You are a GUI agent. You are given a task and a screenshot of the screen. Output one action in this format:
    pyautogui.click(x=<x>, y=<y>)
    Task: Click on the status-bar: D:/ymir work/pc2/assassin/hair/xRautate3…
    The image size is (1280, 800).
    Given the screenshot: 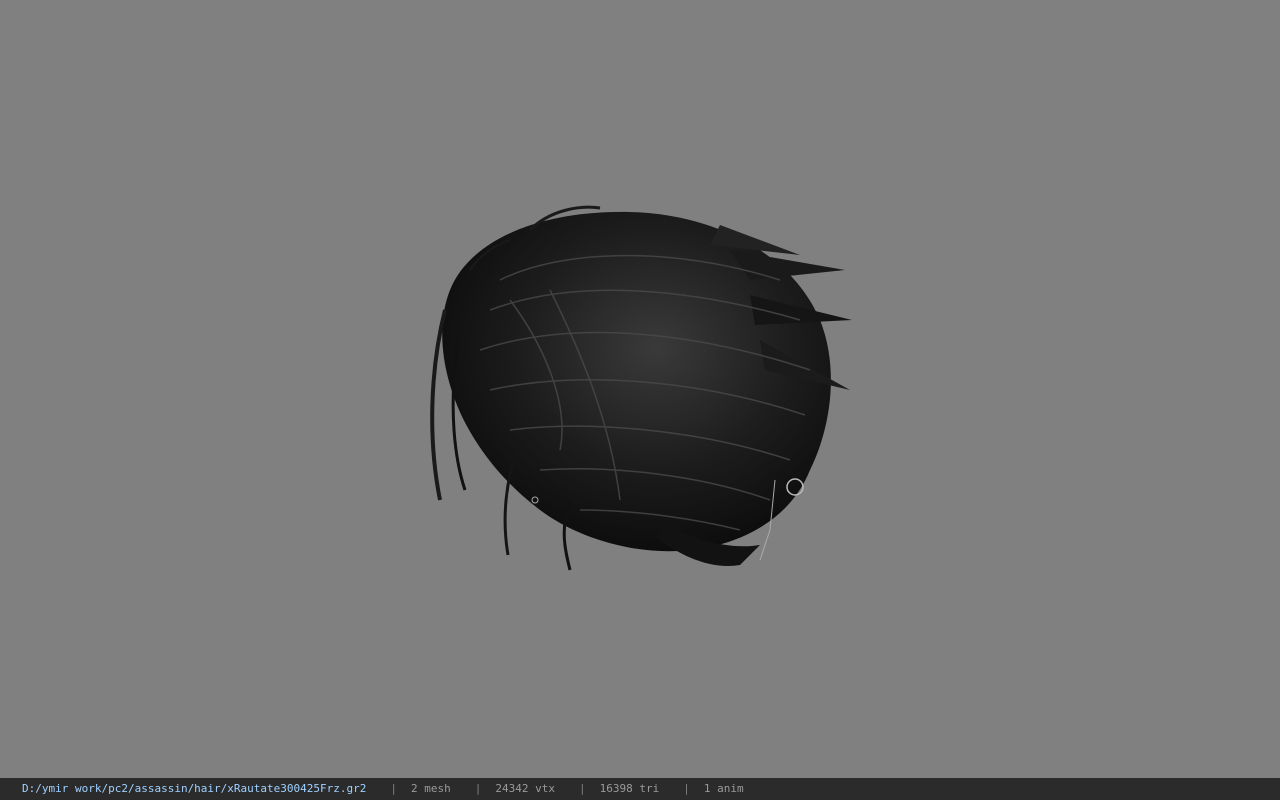 What is the action you would take?
    pyautogui.click(x=640, y=789)
    